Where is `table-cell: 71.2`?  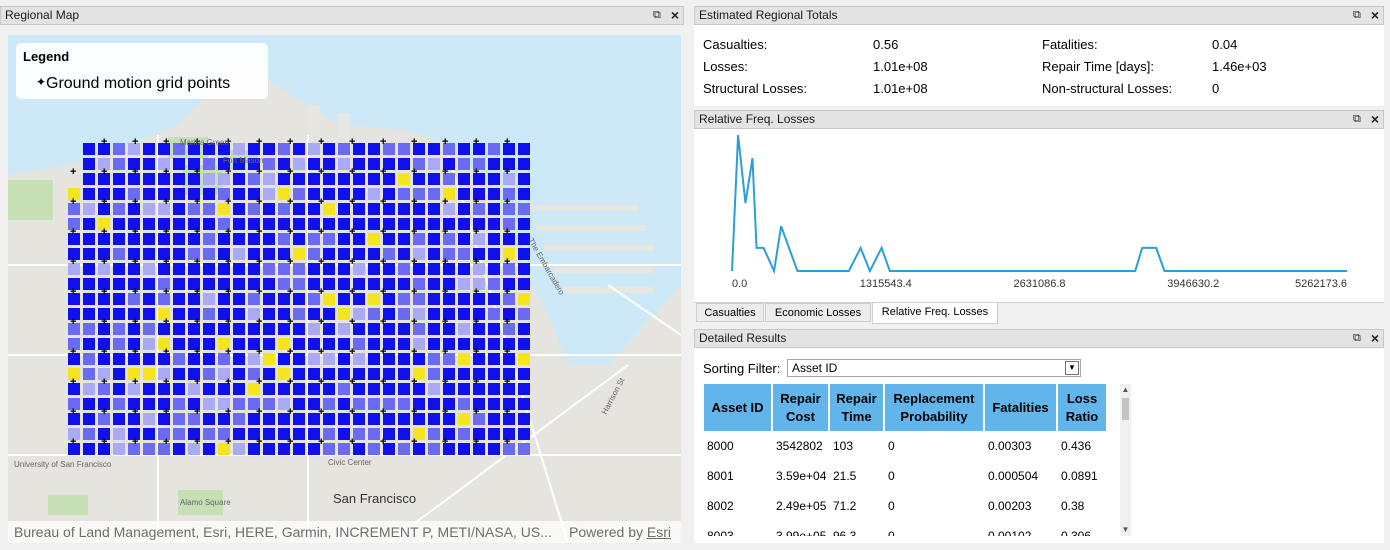
table-cell: 71.2 is located at coordinates (845, 506).